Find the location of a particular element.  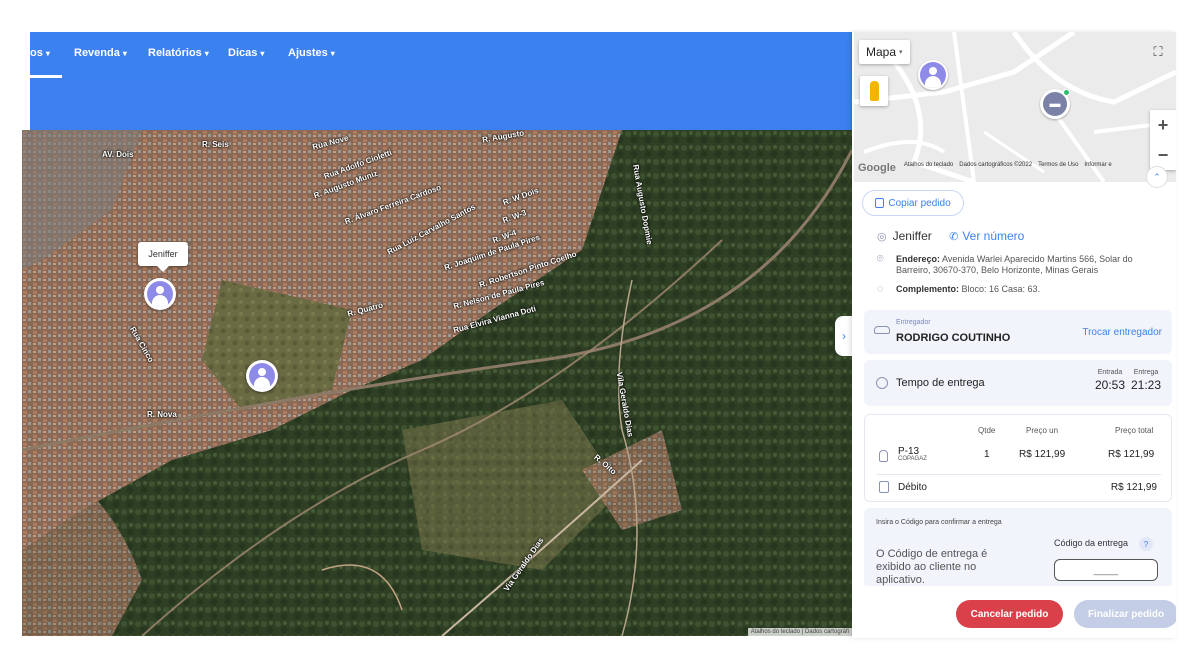

gas-cylinder-icon is located at coordinates (883, 456).